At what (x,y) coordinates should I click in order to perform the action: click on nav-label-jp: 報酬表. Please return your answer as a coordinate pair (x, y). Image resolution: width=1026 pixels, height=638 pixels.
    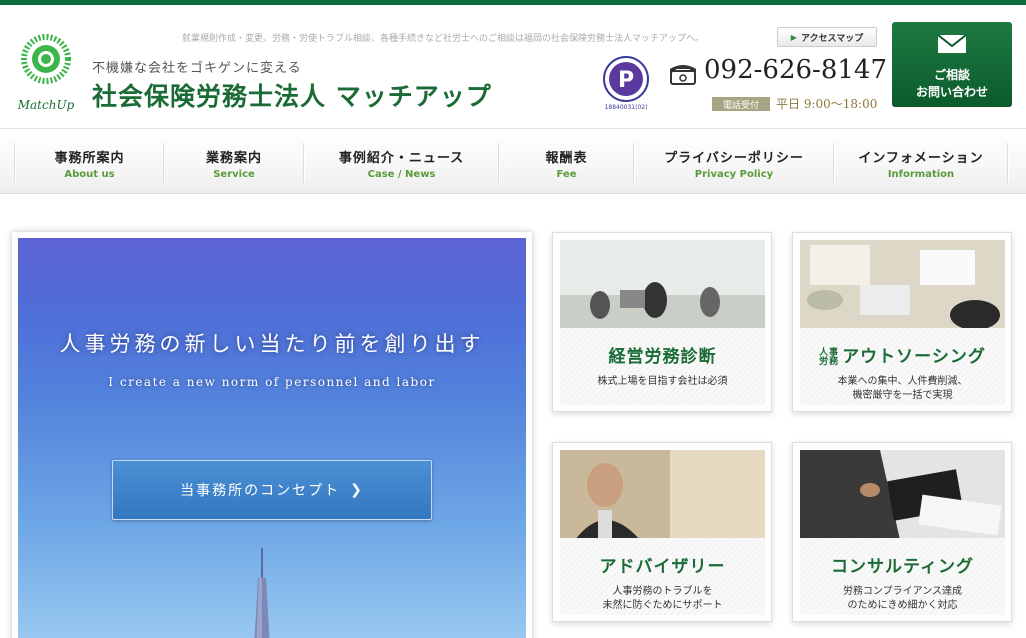
    Looking at the image, I should click on (566, 158).